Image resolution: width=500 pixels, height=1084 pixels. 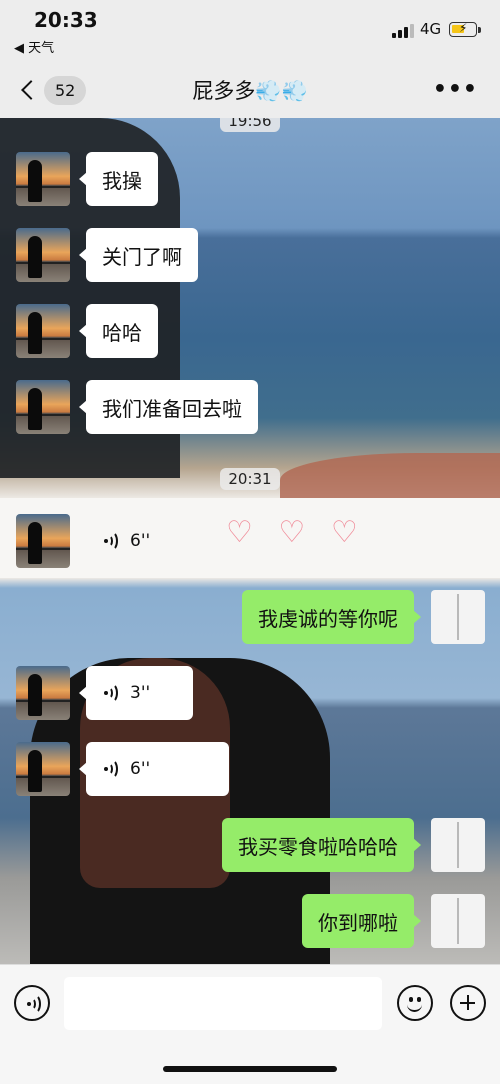 I want to click on message-bubble: 我们准备回去啦, so click(x=168, y=407).